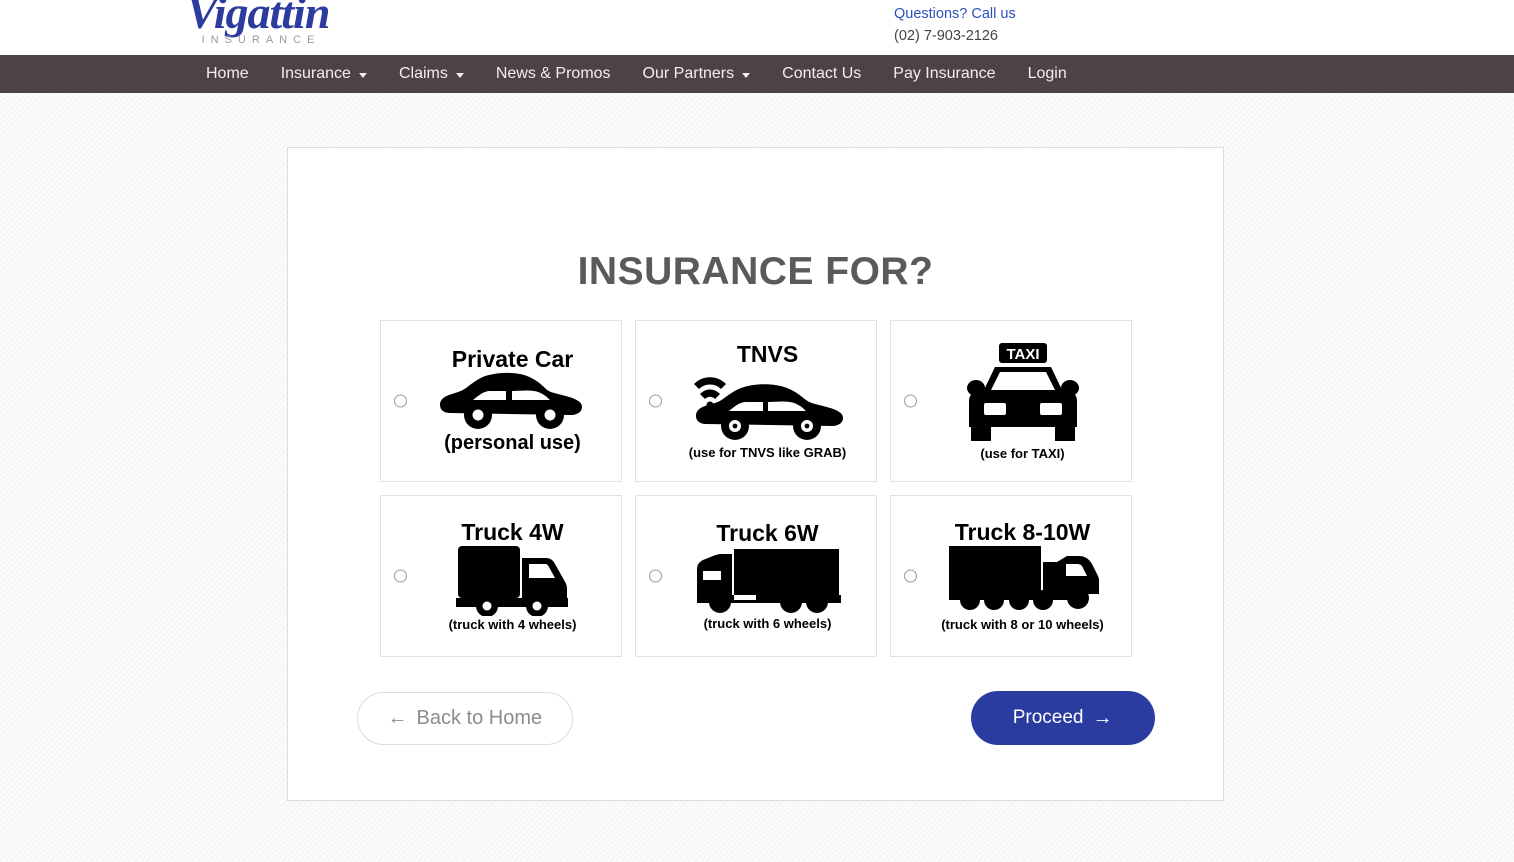 The image size is (1514, 862). What do you see at coordinates (512, 531) in the screenshot?
I see `option-title-truck-4w: Truck 4W` at bounding box center [512, 531].